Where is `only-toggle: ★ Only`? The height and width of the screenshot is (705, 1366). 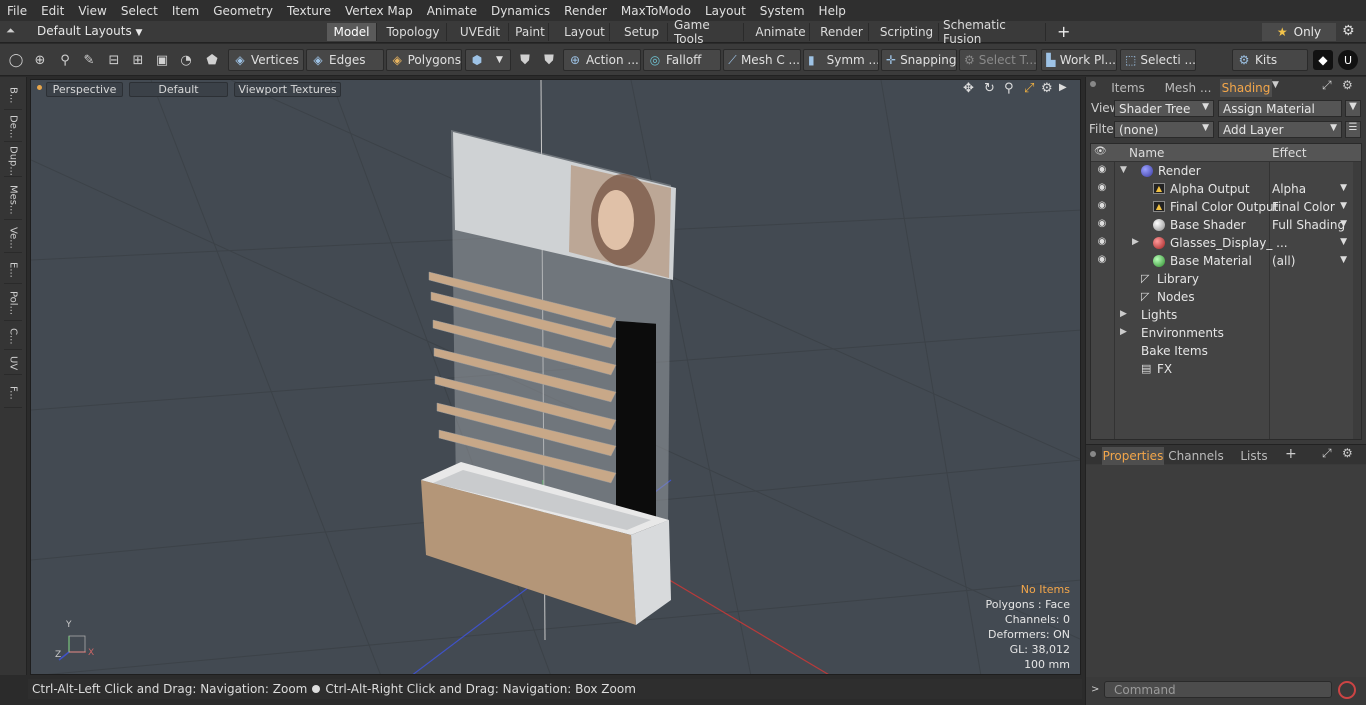
only-toggle: ★ Only is located at coordinates (1299, 32).